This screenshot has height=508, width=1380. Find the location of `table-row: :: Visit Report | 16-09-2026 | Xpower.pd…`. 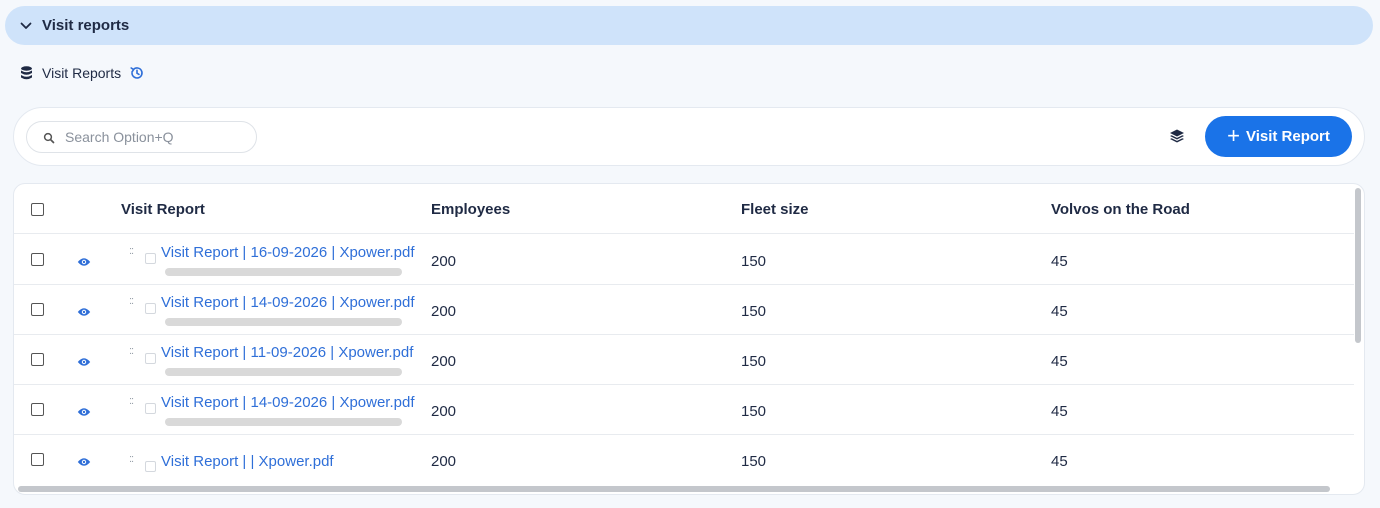

table-row: :: Visit Report | 16-09-2026 | Xpower.pd… is located at coordinates (684, 260).